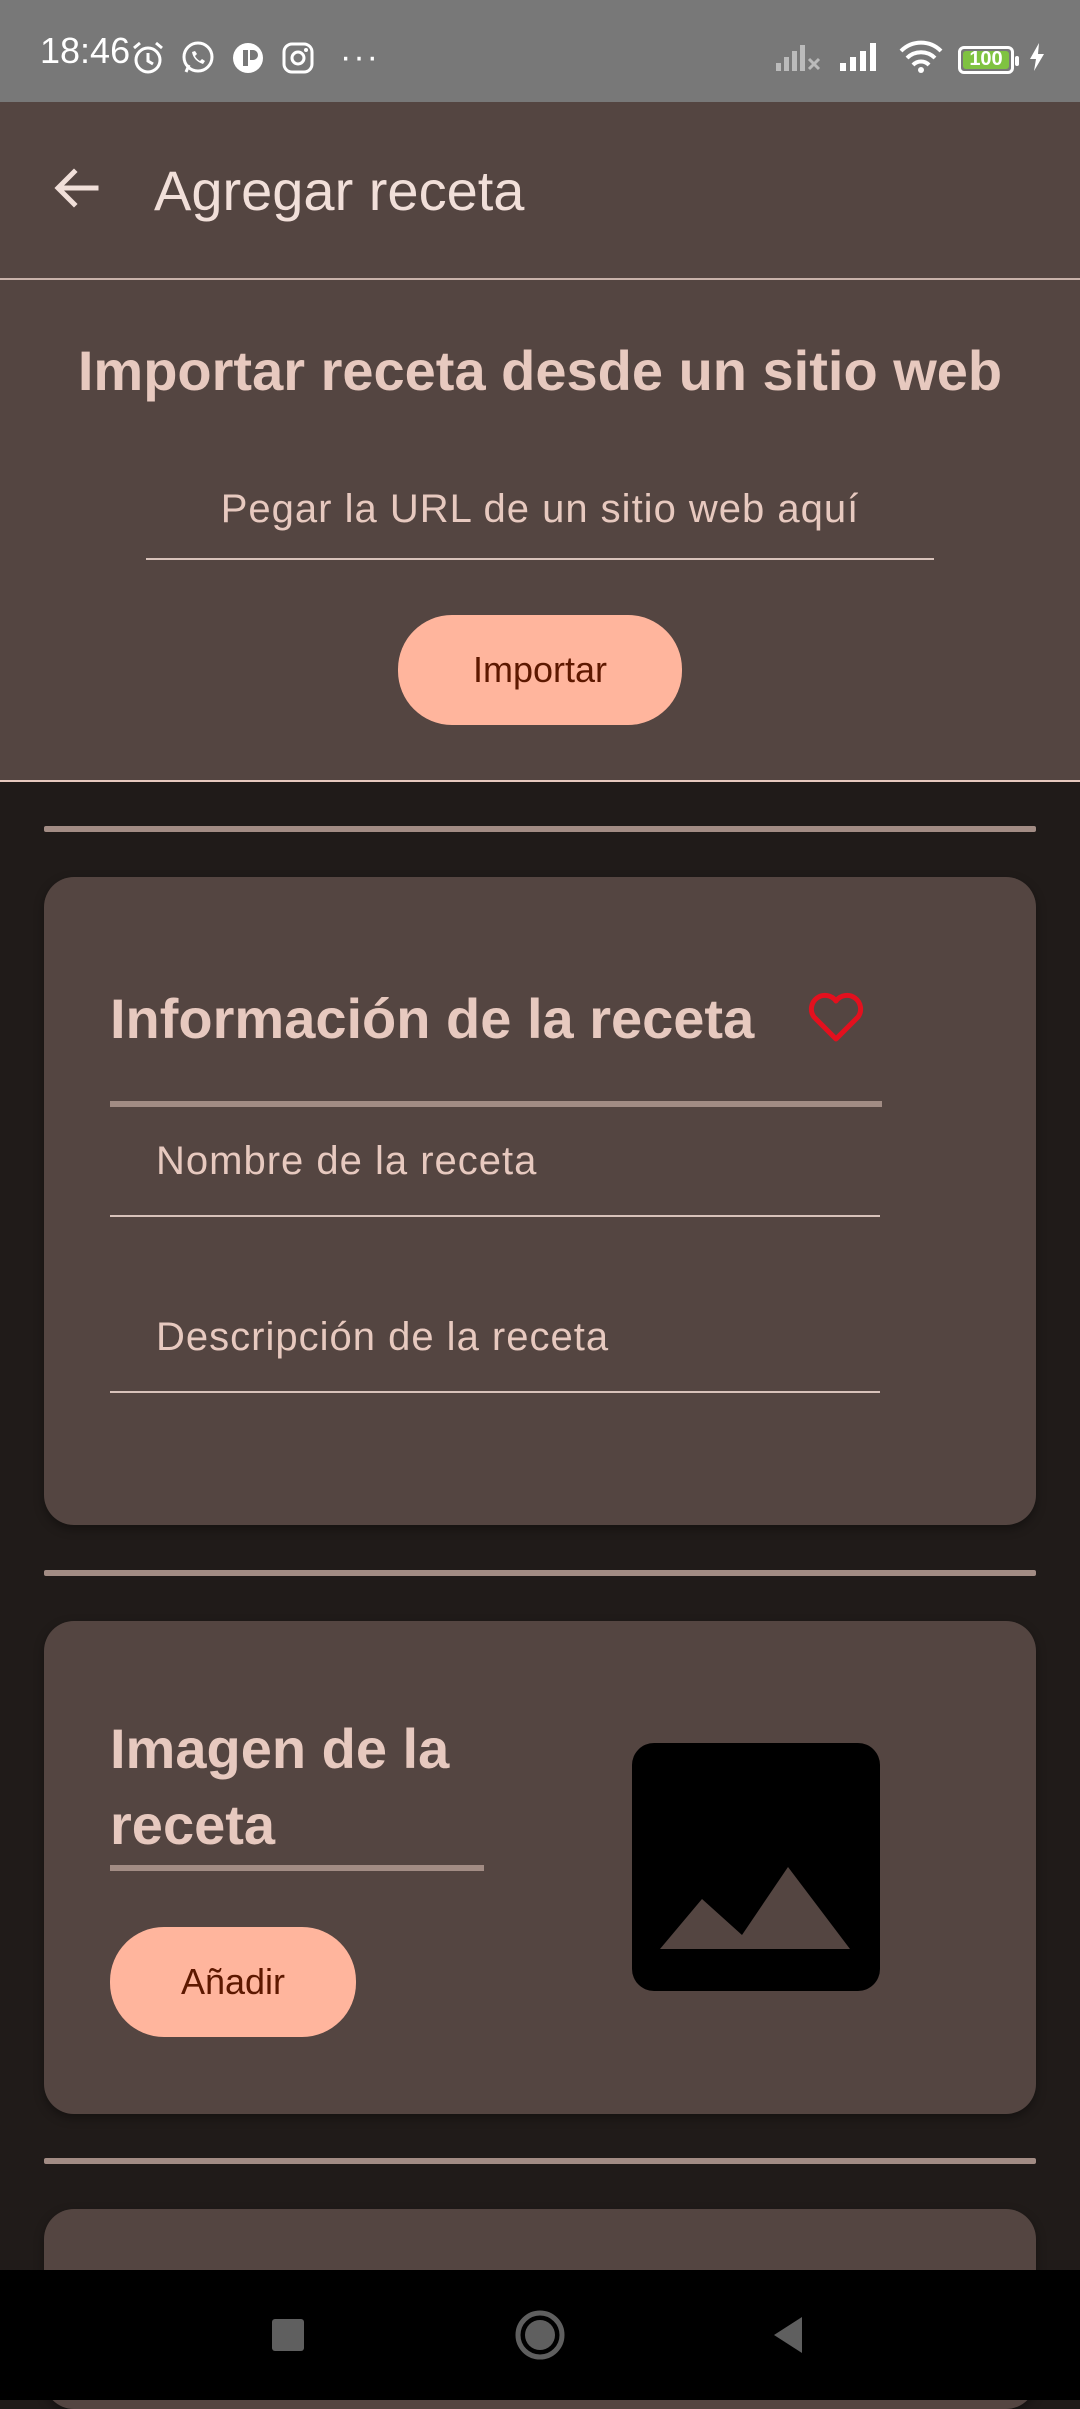  I want to click on import-button: Importar, so click(540, 670).